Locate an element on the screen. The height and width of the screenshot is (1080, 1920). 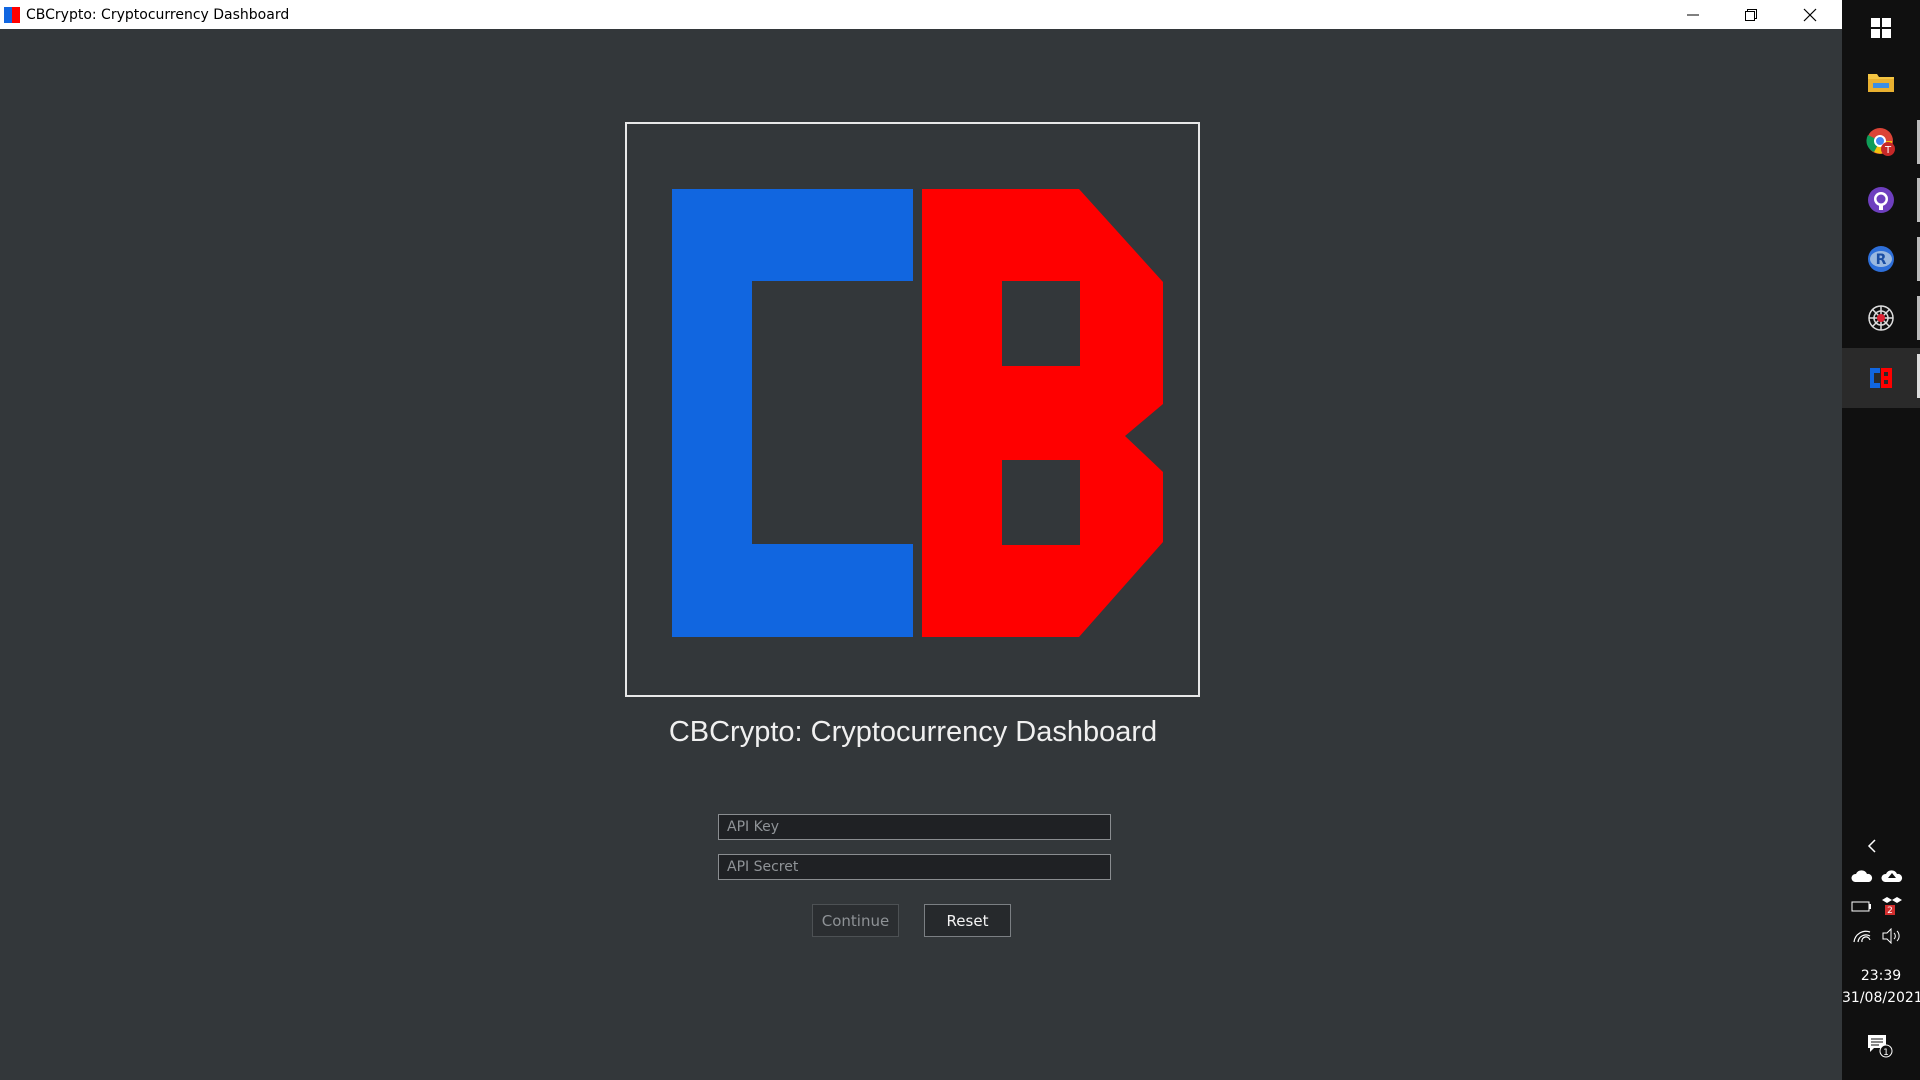
close-button is located at coordinates (1810, 14).